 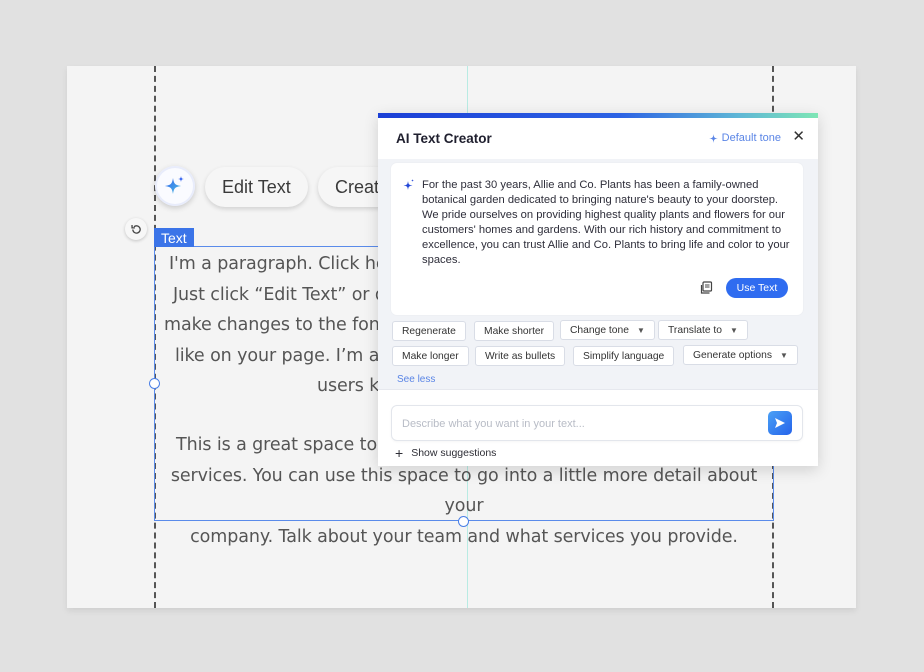 I want to click on chip-label: Change tone, so click(x=599, y=330).